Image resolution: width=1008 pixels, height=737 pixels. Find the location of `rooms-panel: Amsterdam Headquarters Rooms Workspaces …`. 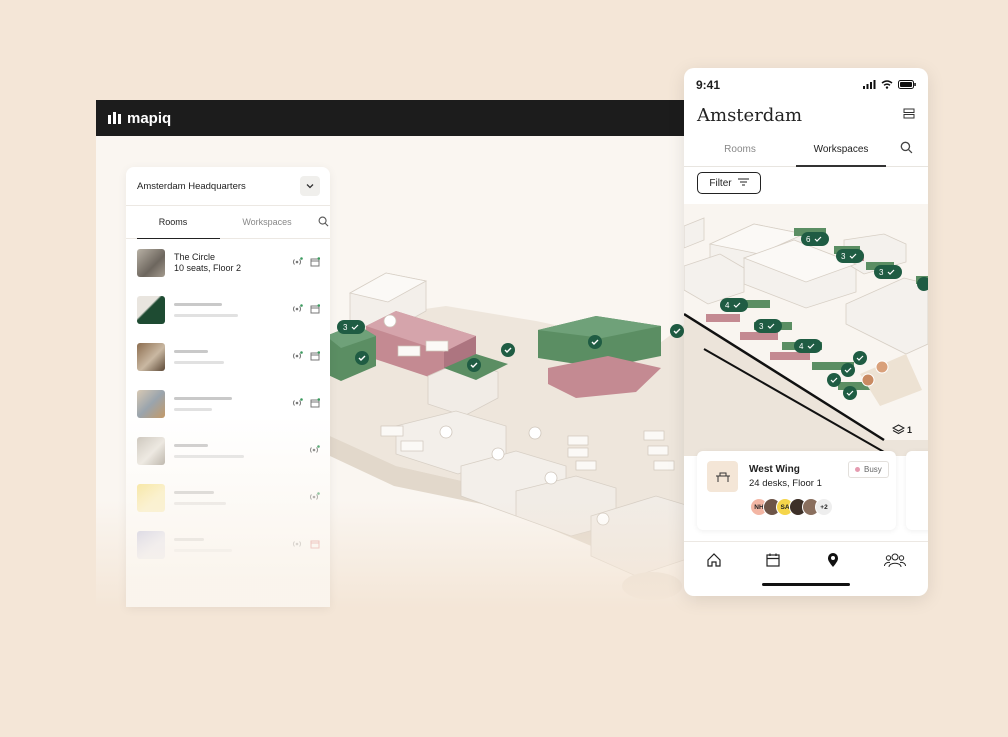

rooms-panel: Amsterdam Headquarters Rooms Workspaces … is located at coordinates (228, 387).